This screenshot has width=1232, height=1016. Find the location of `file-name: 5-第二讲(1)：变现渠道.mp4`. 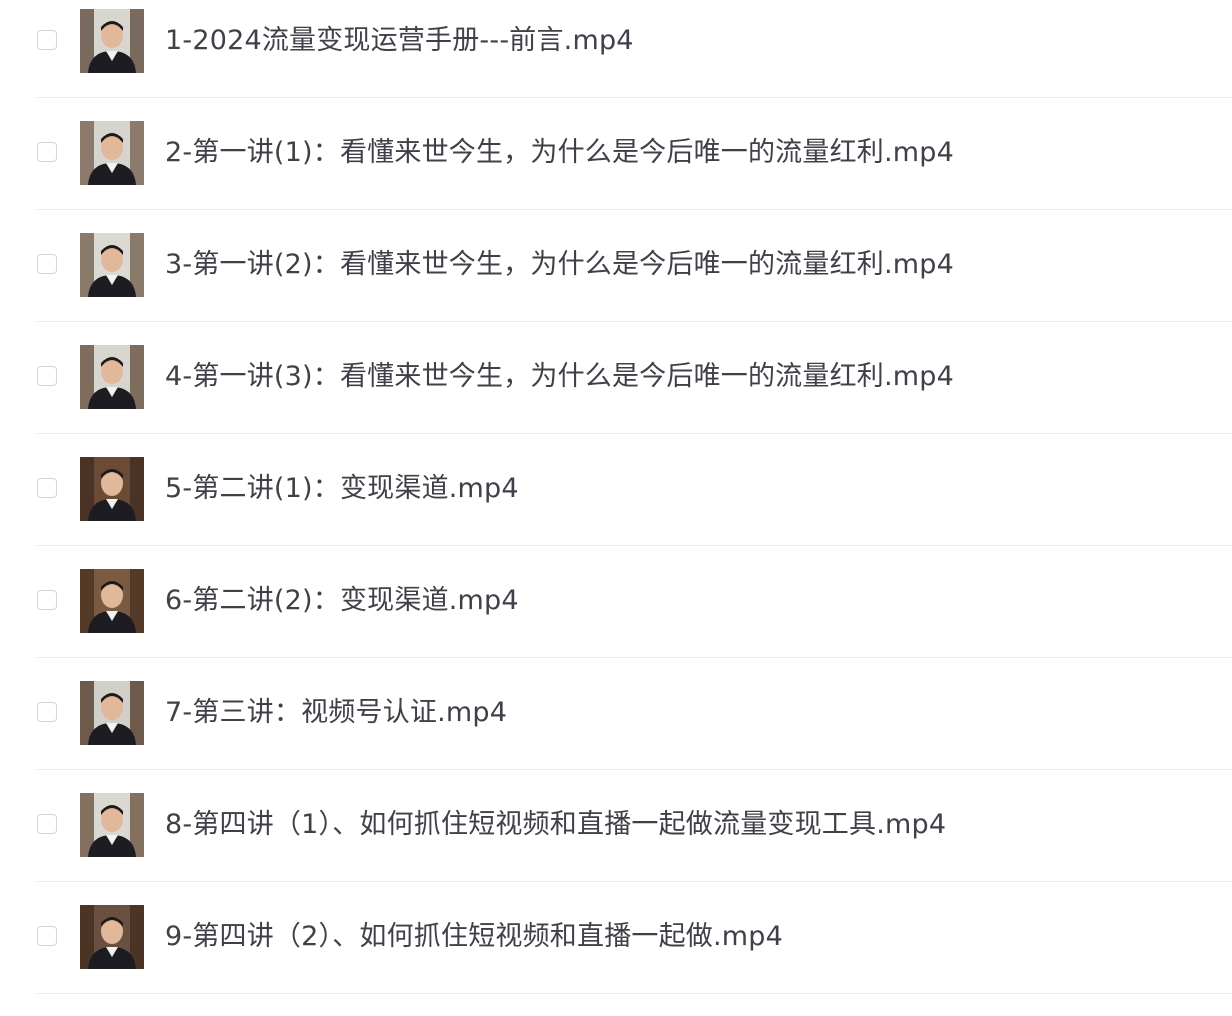

file-name: 5-第二讲(1)：变现渠道.mp4 is located at coordinates (342, 489).